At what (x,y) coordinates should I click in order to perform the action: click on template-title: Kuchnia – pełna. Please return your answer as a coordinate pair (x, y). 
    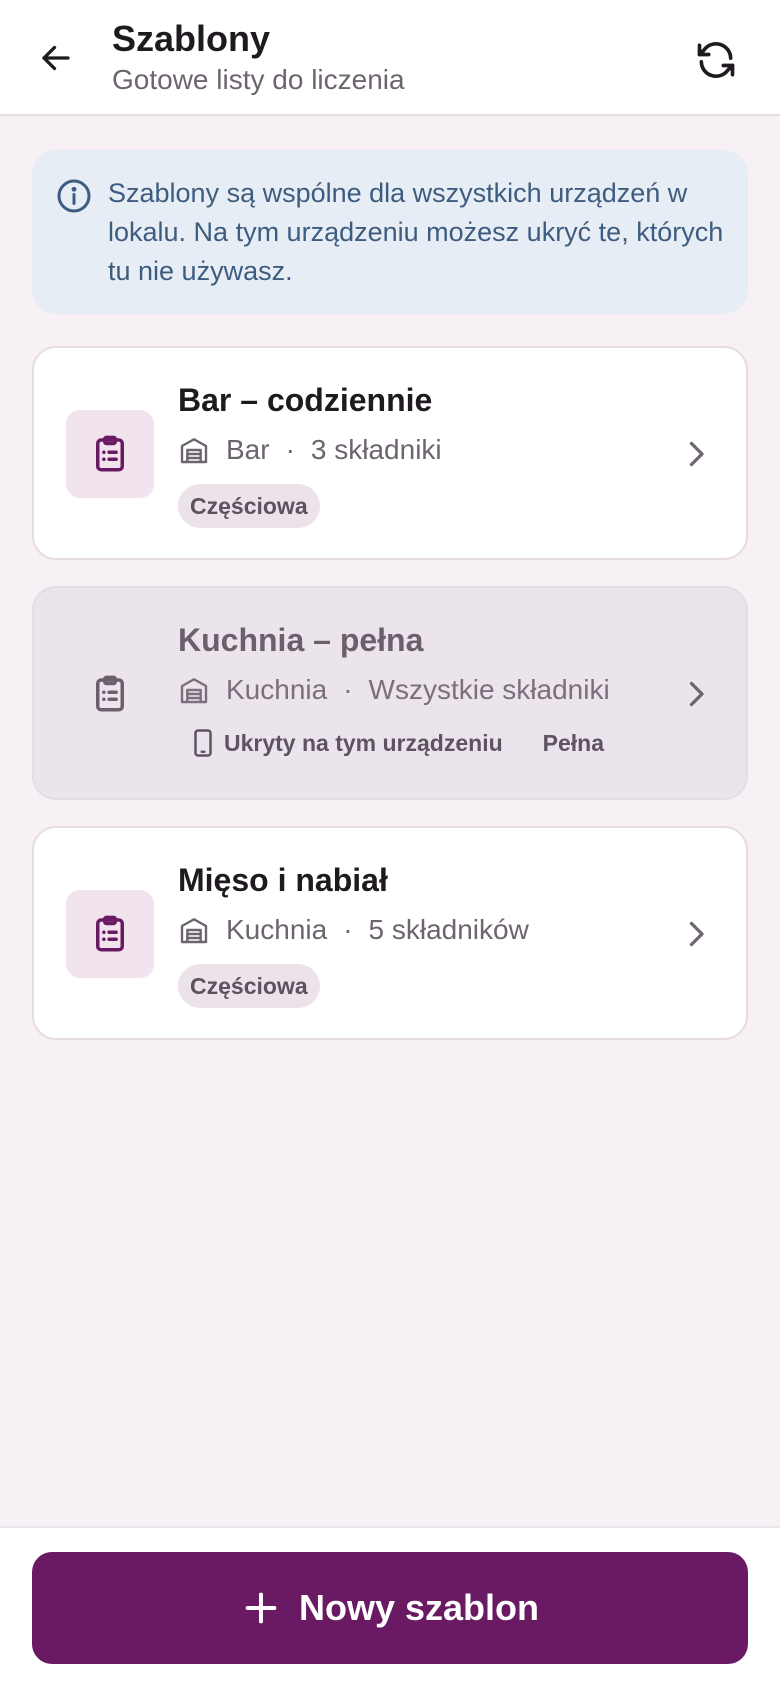
    Looking at the image, I should click on (301, 640).